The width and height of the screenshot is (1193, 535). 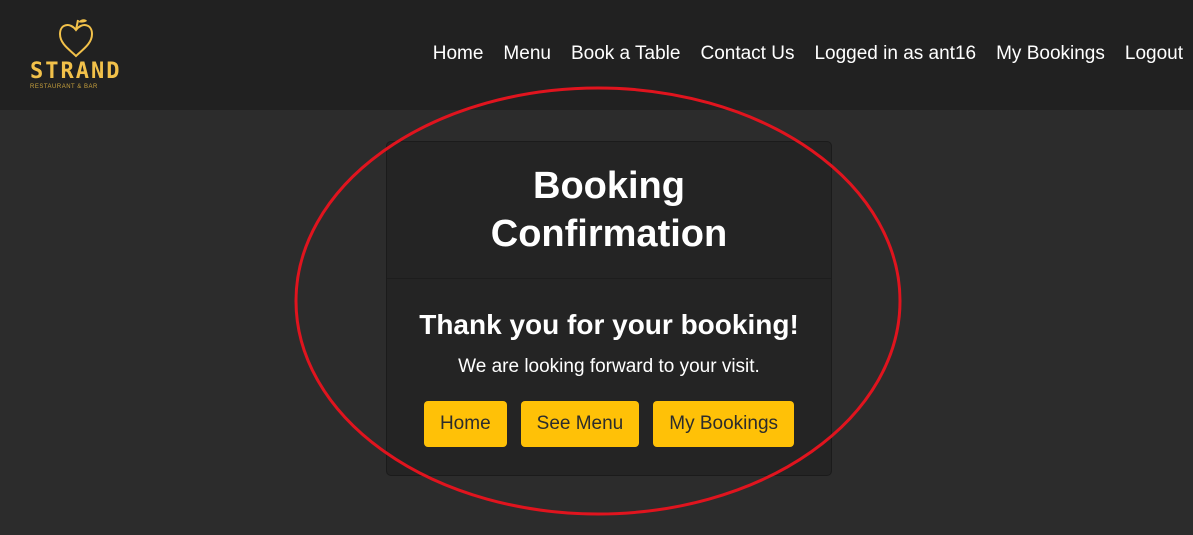 I want to click on brand-tagline: RESTAURANT & BAR, so click(x=64, y=87).